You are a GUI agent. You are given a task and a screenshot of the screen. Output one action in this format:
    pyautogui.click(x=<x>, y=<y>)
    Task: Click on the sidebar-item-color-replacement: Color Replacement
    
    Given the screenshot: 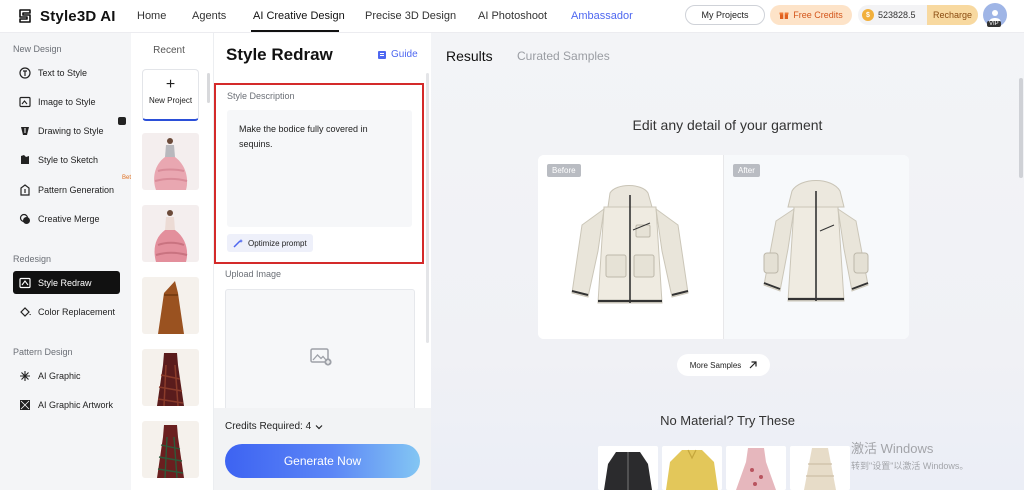 What is the action you would take?
    pyautogui.click(x=66, y=311)
    